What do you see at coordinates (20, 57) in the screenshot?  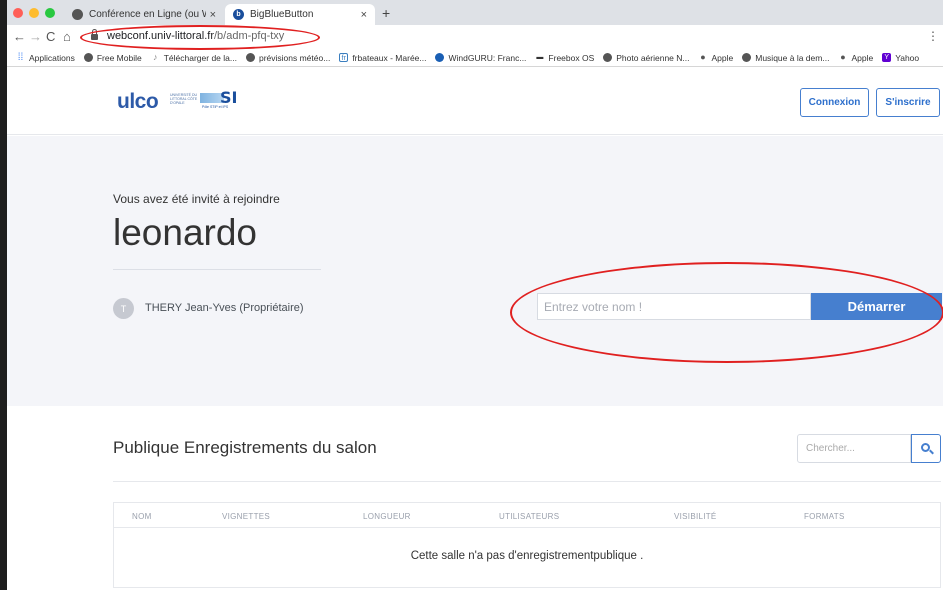 I see `grid-icon: ⁞⁞` at bounding box center [20, 57].